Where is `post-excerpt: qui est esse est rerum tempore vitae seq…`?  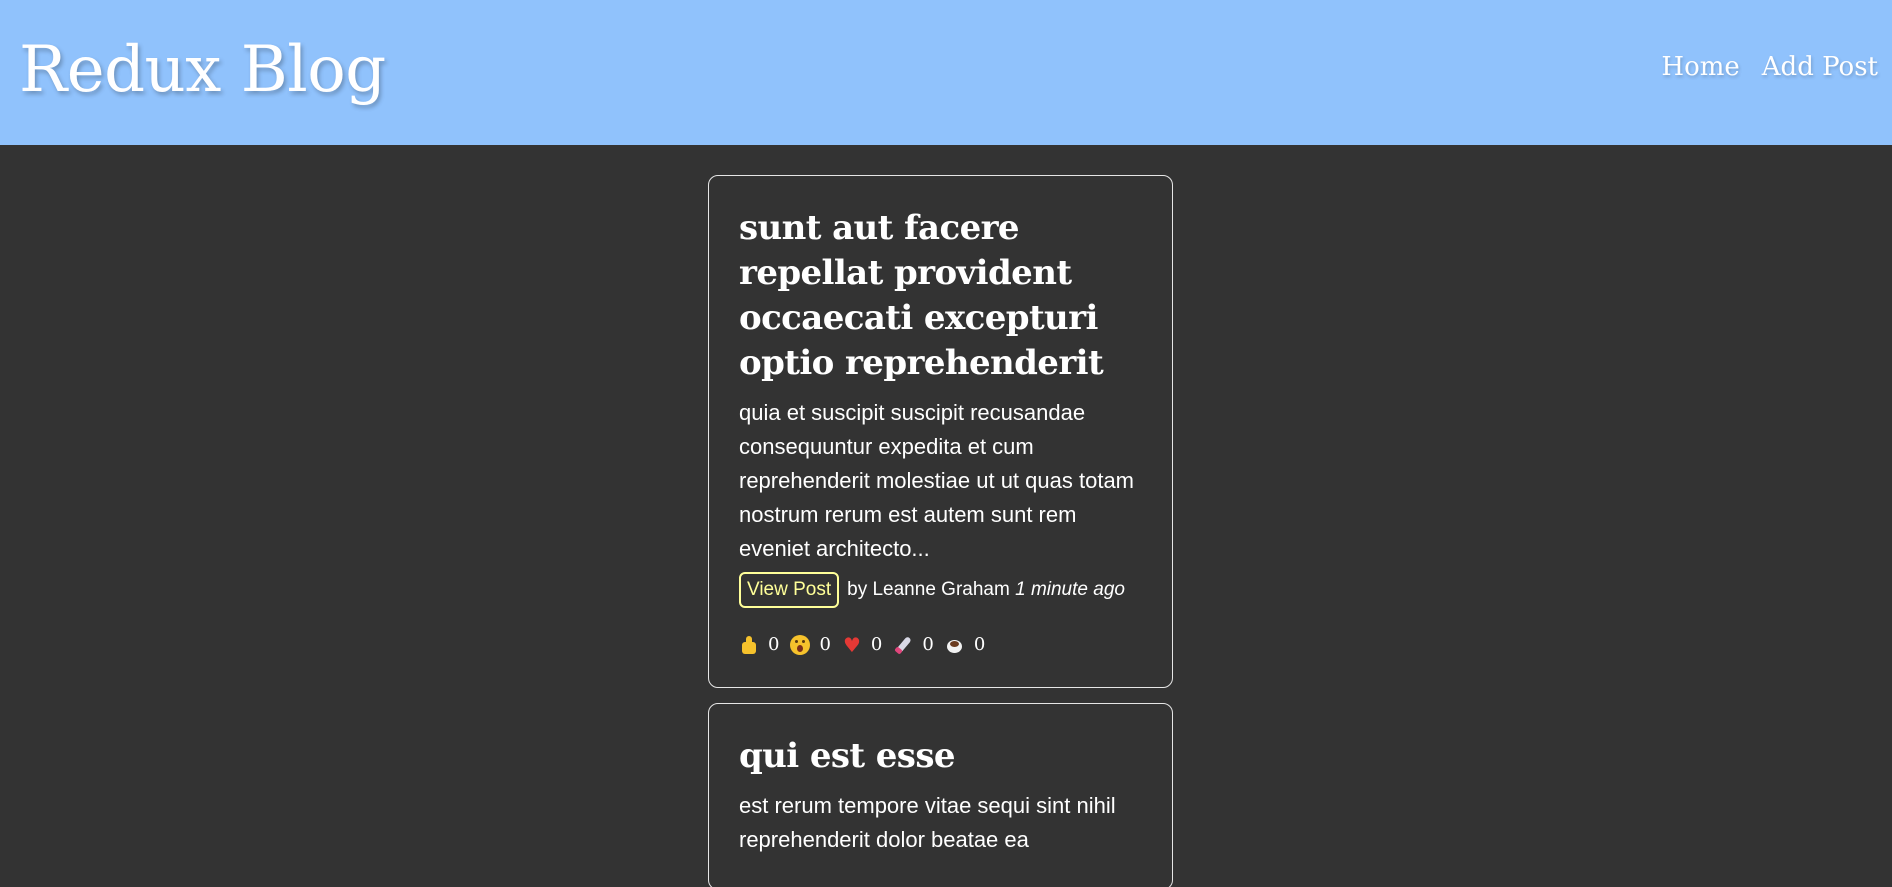 post-excerpt: qui est esse est rerum tempore vitae seq… is located at coordinates (940, 795).